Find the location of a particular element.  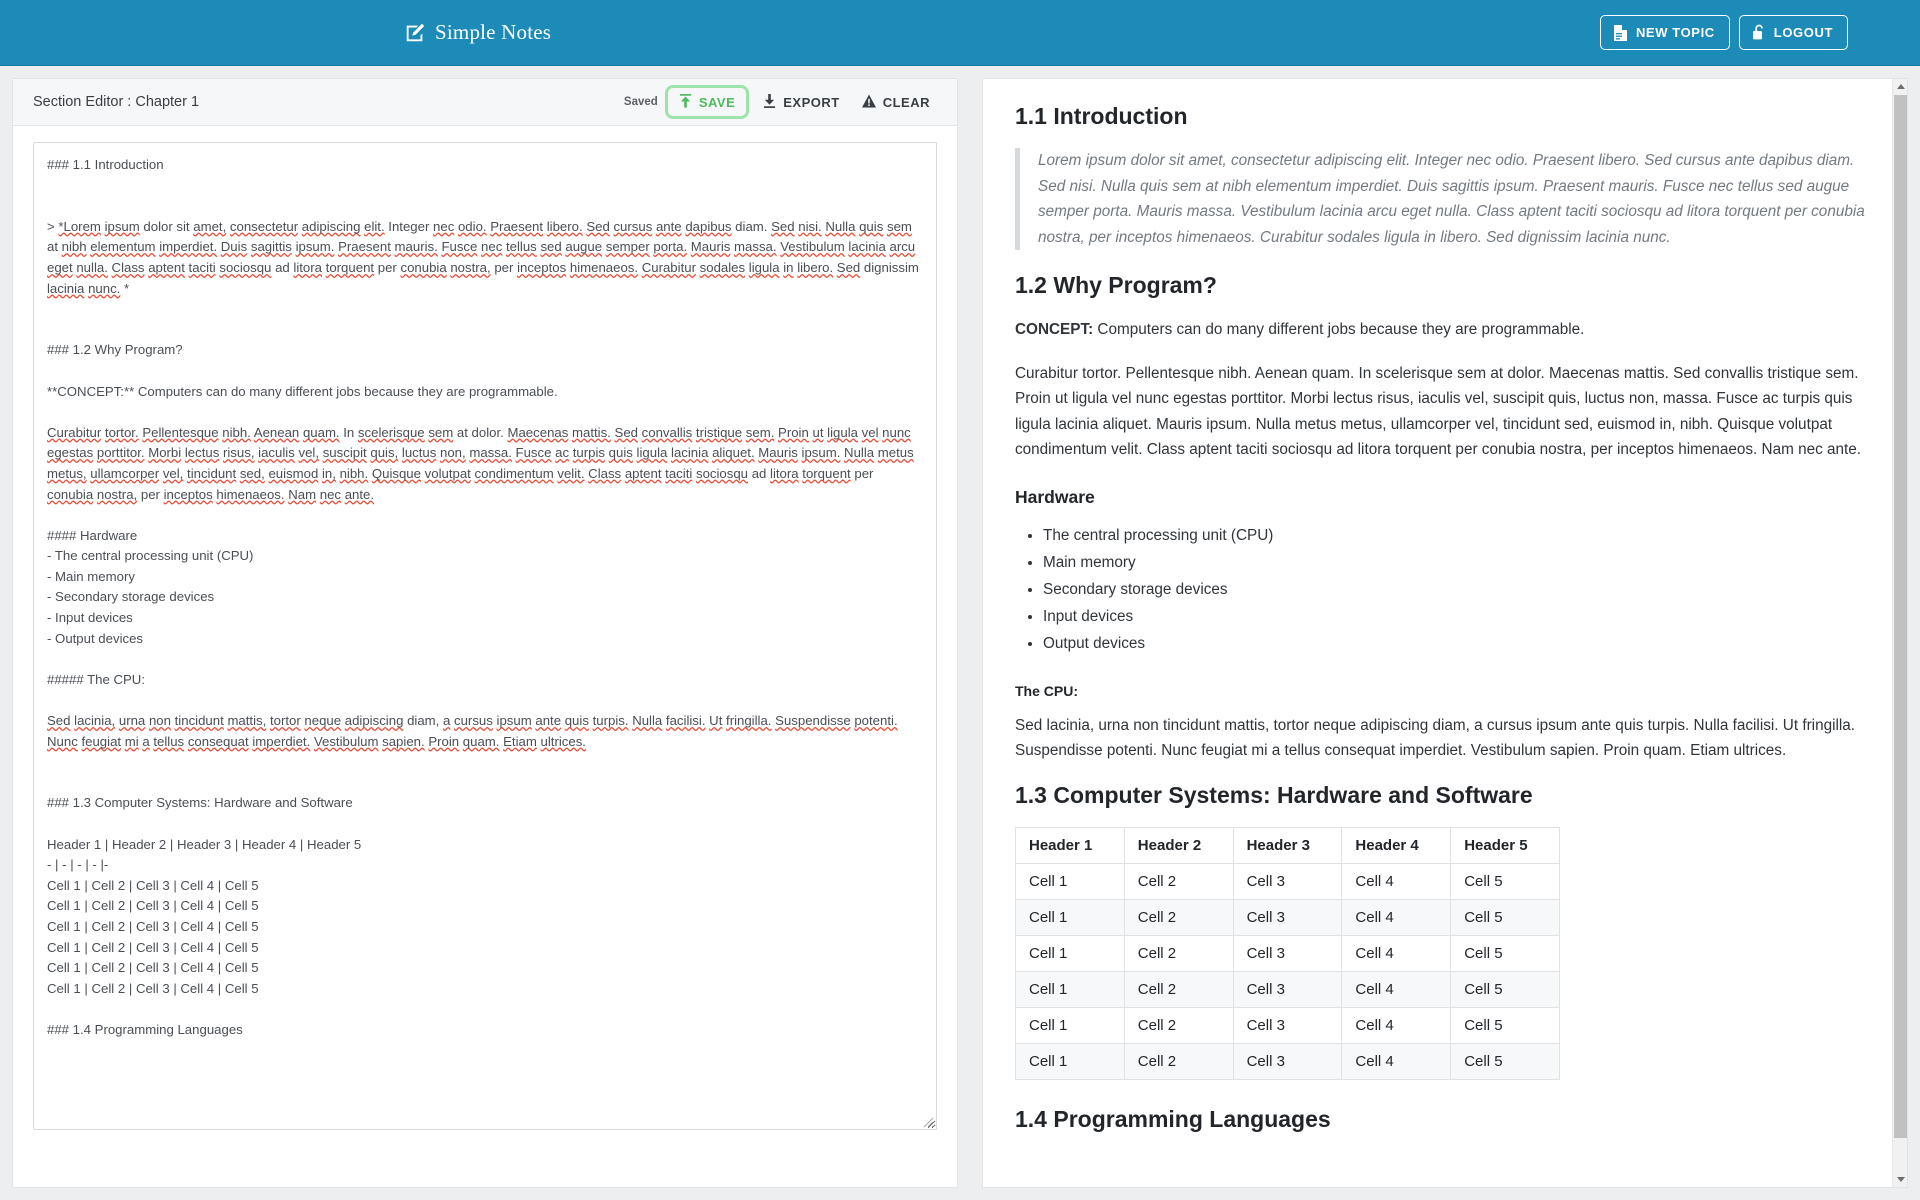

editor-tool-group: Saved SAVE EXPORT CLEAR is located at coordinates (782, 102).